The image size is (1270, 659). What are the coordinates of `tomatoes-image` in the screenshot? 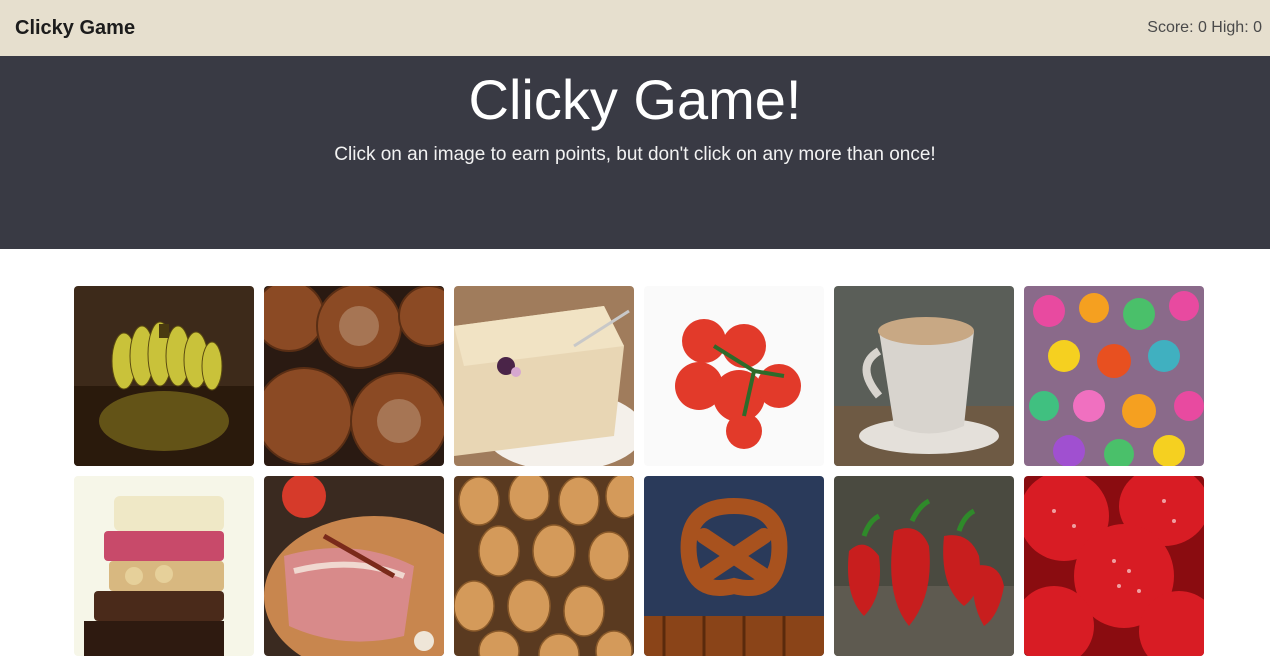 It's located at (734, 376).